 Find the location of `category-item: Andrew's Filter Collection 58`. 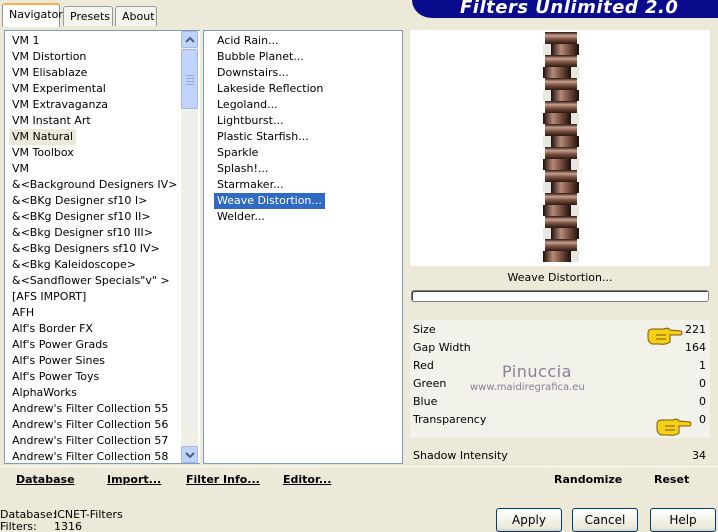

category-item: Andrew's Filter Collection 58 is located at coordinates (90, 457).